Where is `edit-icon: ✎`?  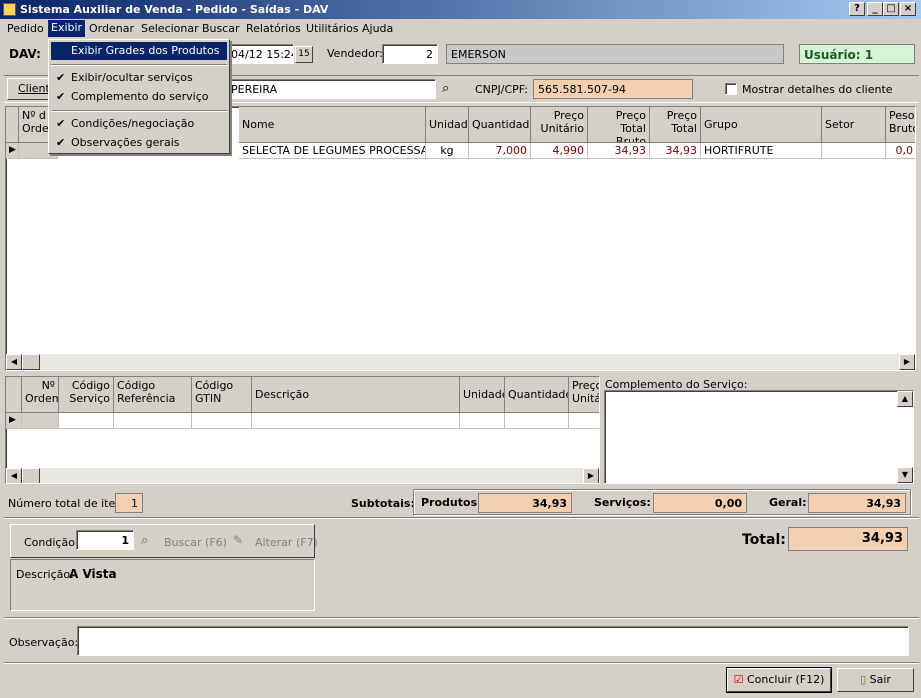 edit-icon: ✎ is located at coordinates (238, 540).